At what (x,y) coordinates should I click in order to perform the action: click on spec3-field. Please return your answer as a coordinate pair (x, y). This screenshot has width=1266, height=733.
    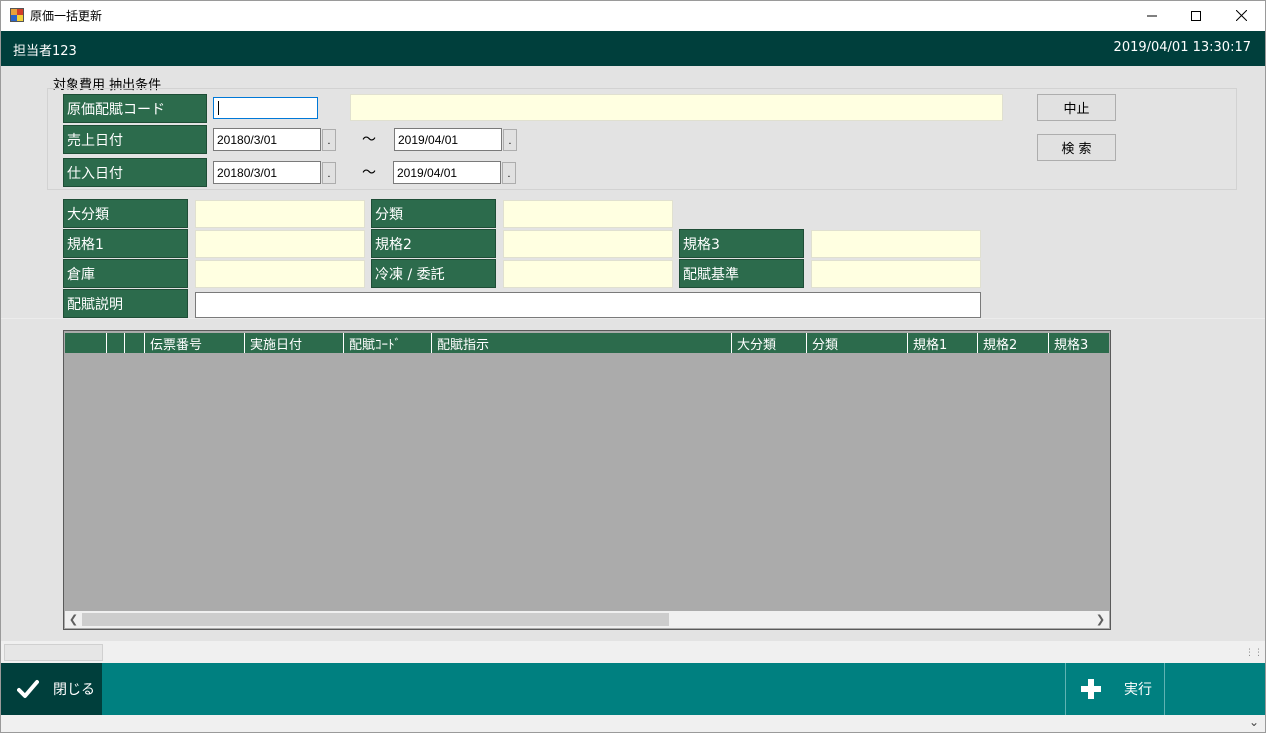
    Looking at the image, I should click on (896, 244).